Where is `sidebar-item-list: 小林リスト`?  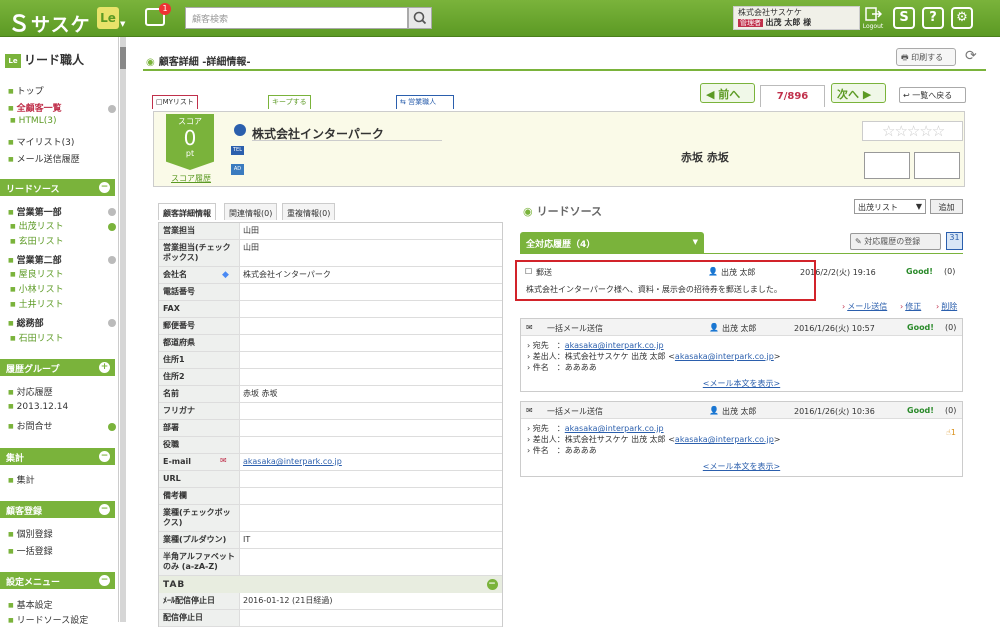
sidebar-item-list: 小林リスト is located at coordinates (37, 288).